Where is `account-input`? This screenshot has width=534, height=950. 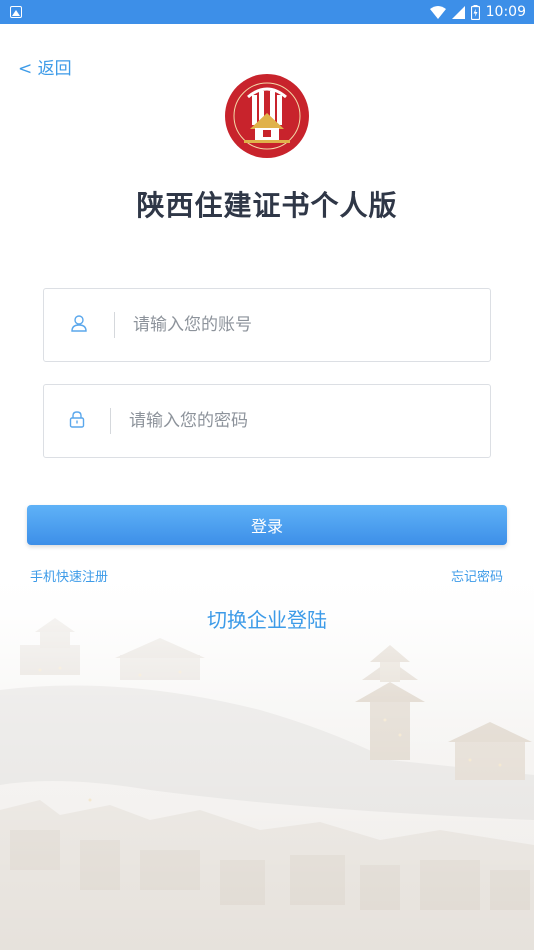
account-input is located at coordinates (293, 325).